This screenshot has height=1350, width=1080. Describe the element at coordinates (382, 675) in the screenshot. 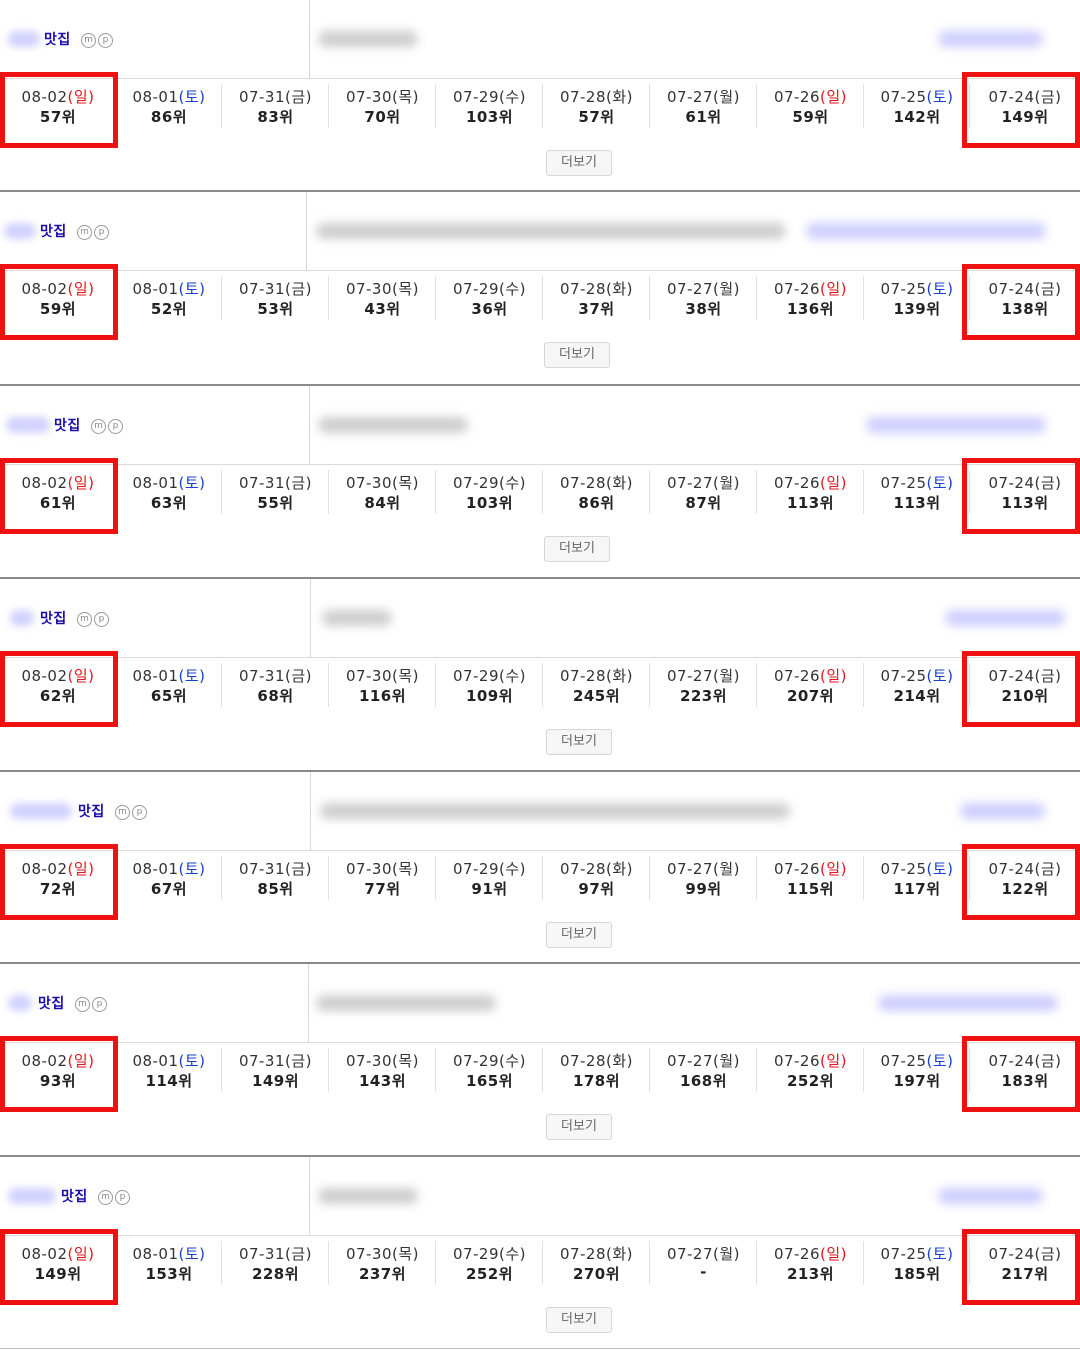

I see `cell-date: 07-30(목)` at that location.